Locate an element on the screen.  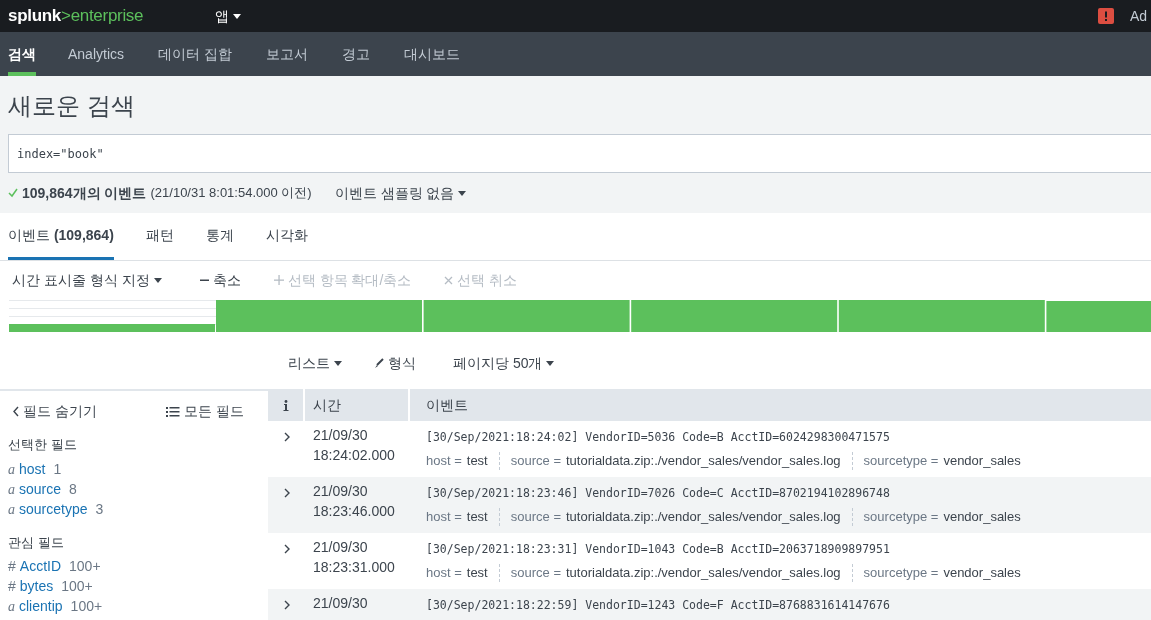
toolbar-button: 축소 is located at coordinates (220, 280).